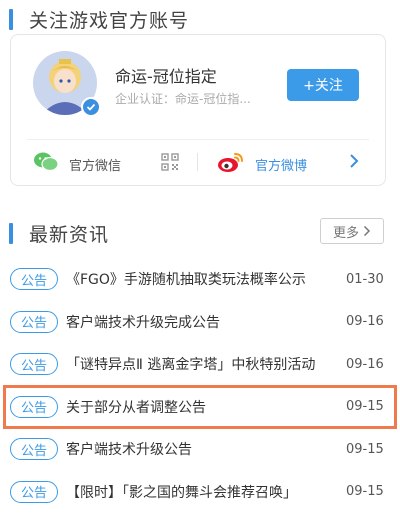  Describe the element at coordinates (46, 164) in the screenshot. I see `wechat-icon` at that location.